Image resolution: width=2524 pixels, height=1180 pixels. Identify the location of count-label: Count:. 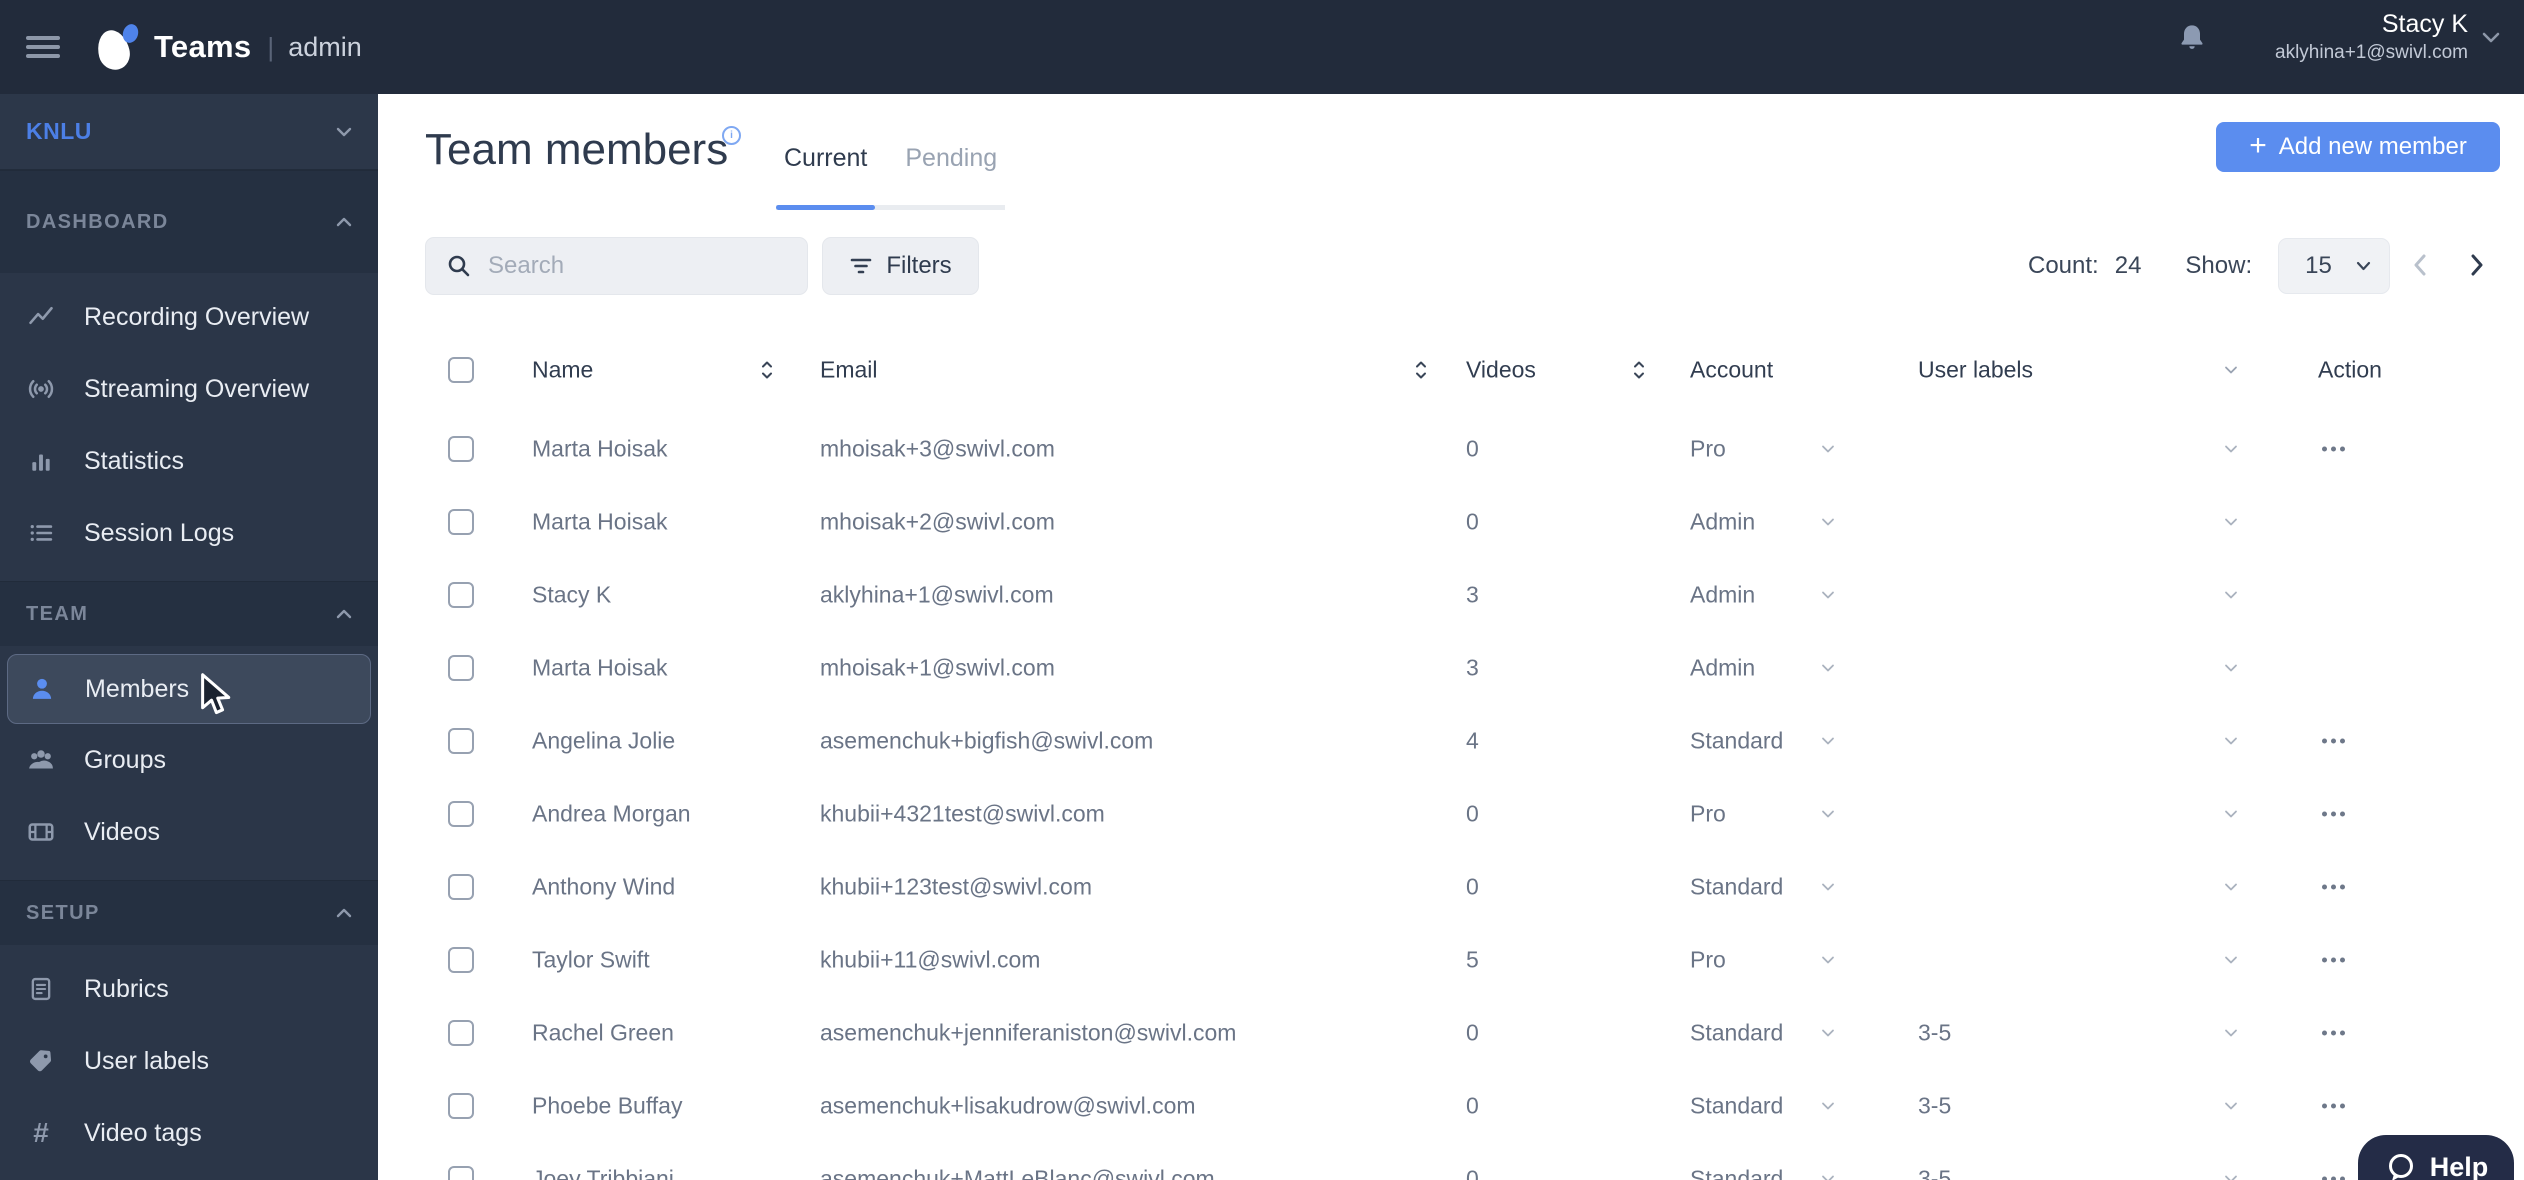
(2063, 265).